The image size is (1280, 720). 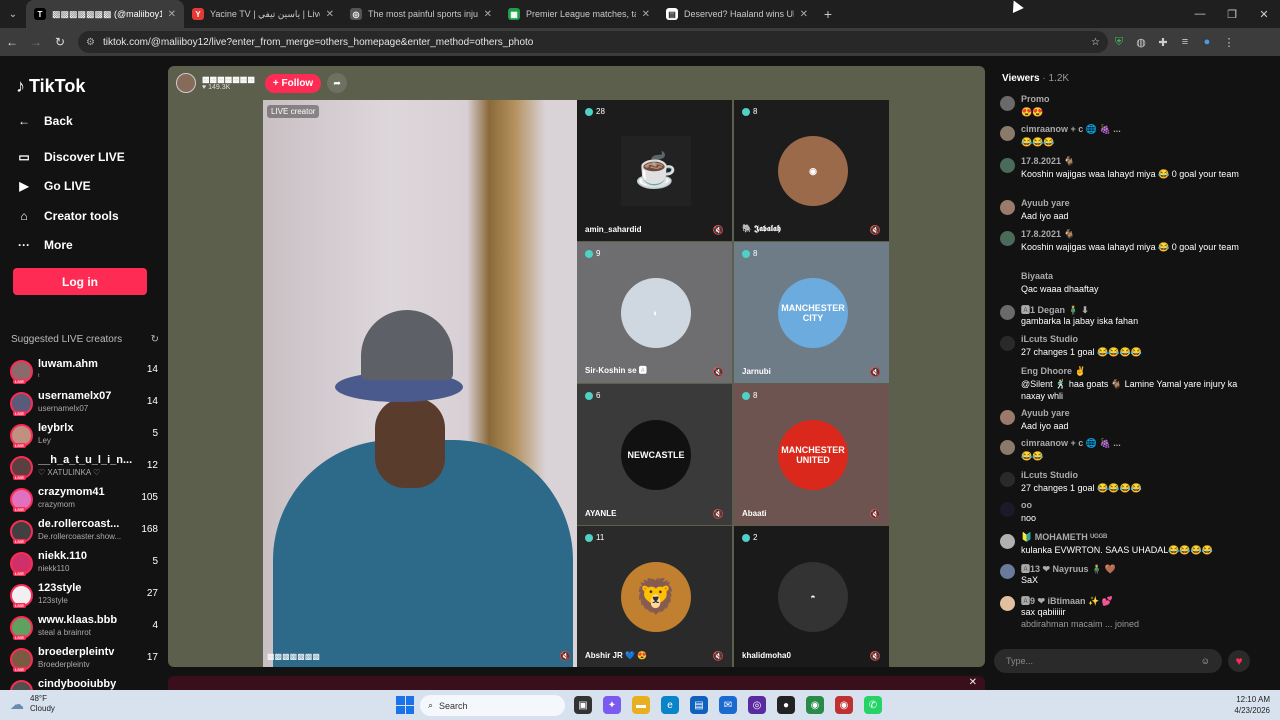 What do you see at coordinates (654, 170) in the screenshot?
I see `guest-tile: 28 ☕ amin_sahardid 🔇` at bounding box center [654, 170].